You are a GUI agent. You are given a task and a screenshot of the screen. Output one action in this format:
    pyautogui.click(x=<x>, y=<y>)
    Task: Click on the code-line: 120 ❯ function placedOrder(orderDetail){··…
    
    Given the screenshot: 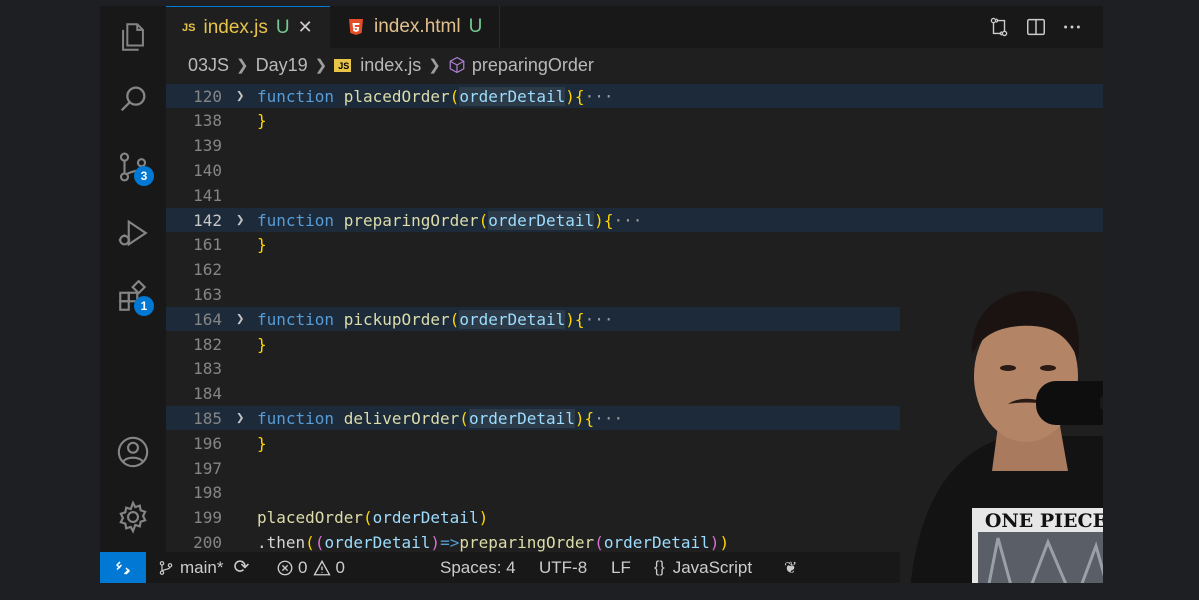 What is the action you would take?
    pyautogui.click(x=634, y=96)
    